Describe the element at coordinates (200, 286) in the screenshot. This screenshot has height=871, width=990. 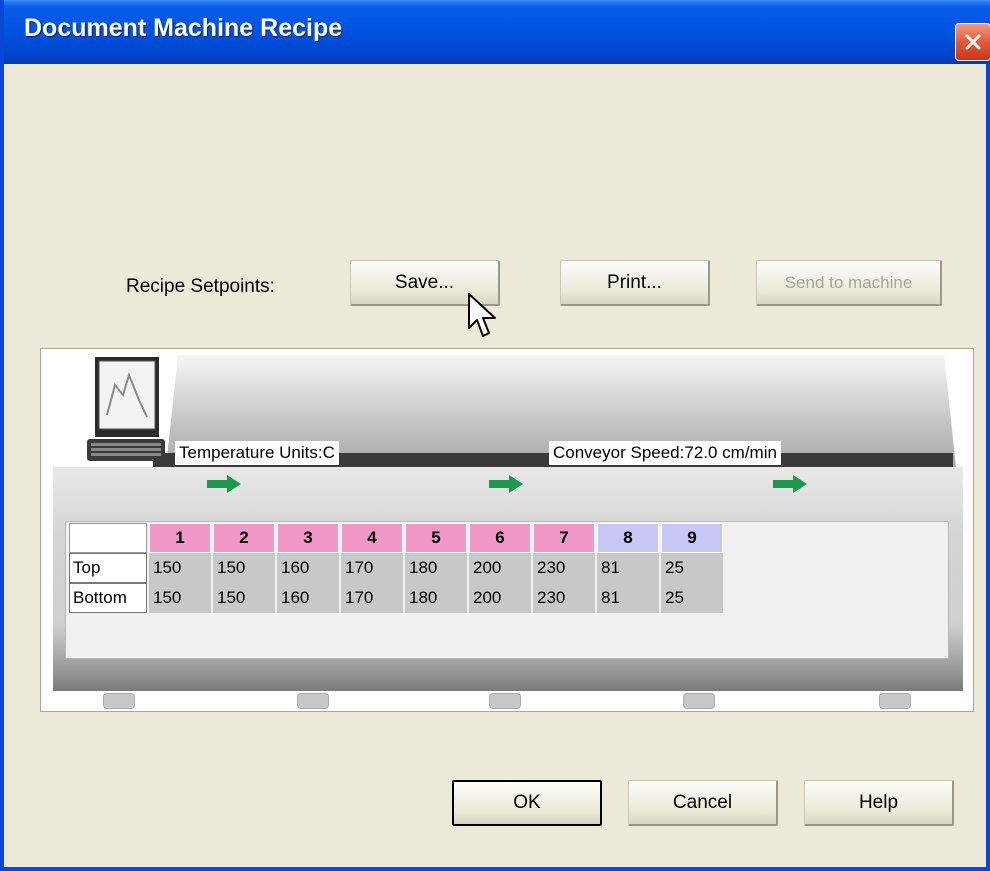
I see `recipe-setpoints-label: Recipe Setpoints:` at that location.